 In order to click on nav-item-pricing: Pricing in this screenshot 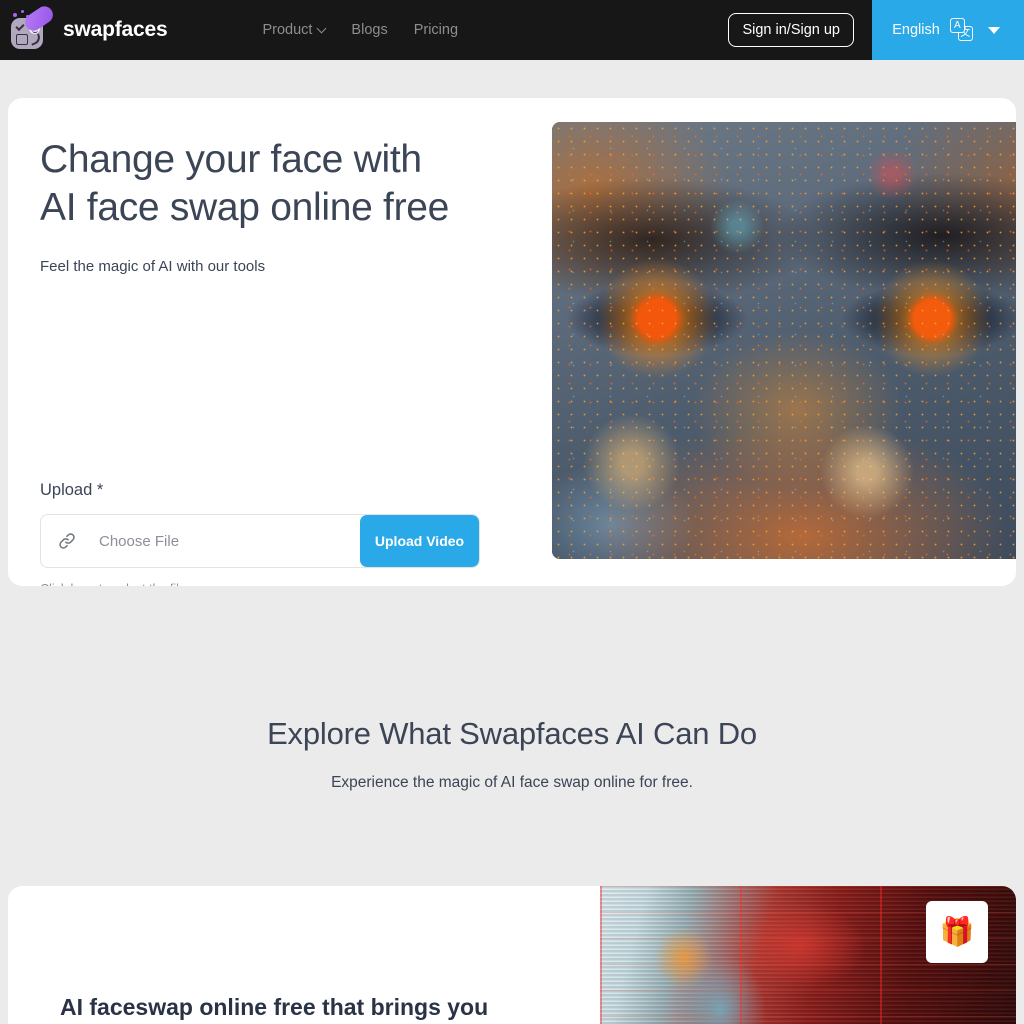, I will do `click(436, 30)`.